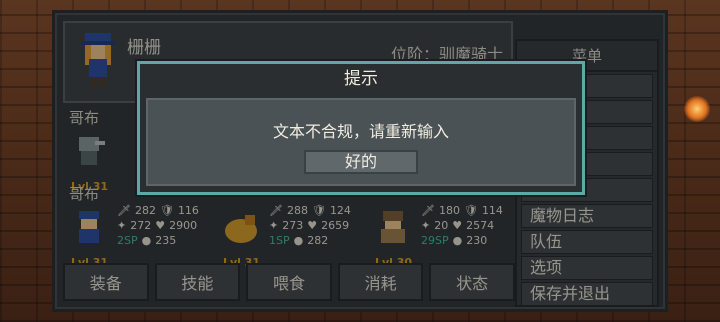 This screenshot has width=720, height=322. Describe the element at coordinates (587, 242) in the screenshot. I see `menu-item-party: 队伍` at that location.